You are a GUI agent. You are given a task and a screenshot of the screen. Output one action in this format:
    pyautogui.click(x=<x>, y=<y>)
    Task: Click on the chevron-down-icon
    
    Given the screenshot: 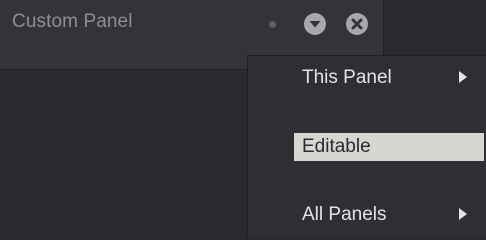 What is the action you would take?
    pyautogui.click(x=315, y=24)
    